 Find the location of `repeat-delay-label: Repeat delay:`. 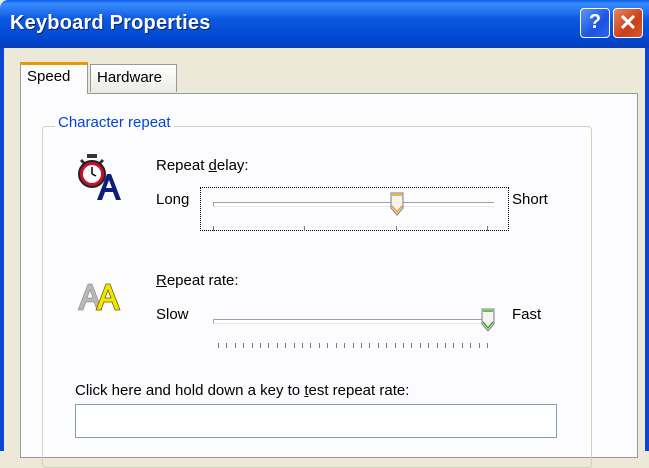

repeat-delay-label: Repeat delay: is located at coordinates (202, 165).